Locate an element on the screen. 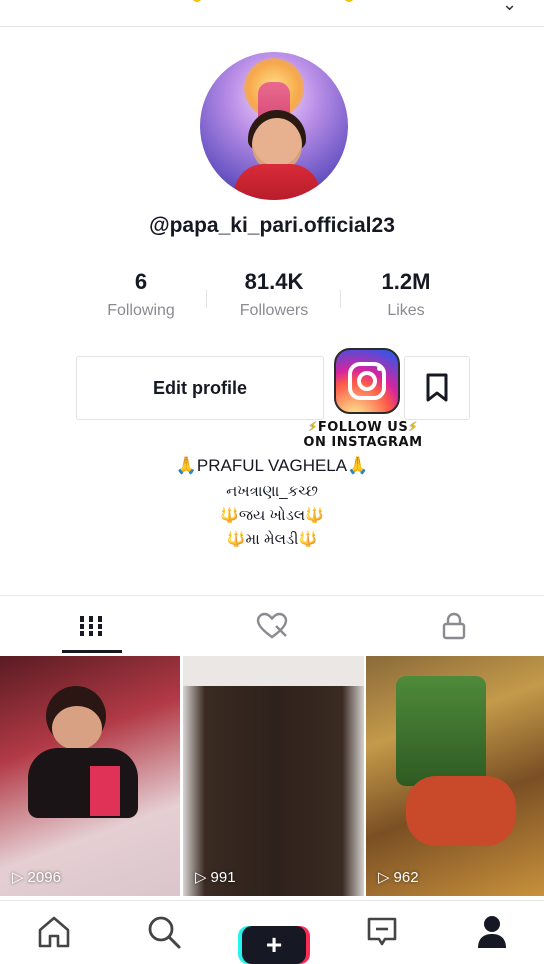 The width and height of the screenshot is (544, 964). search-icon is located at coordinates (164, 932).